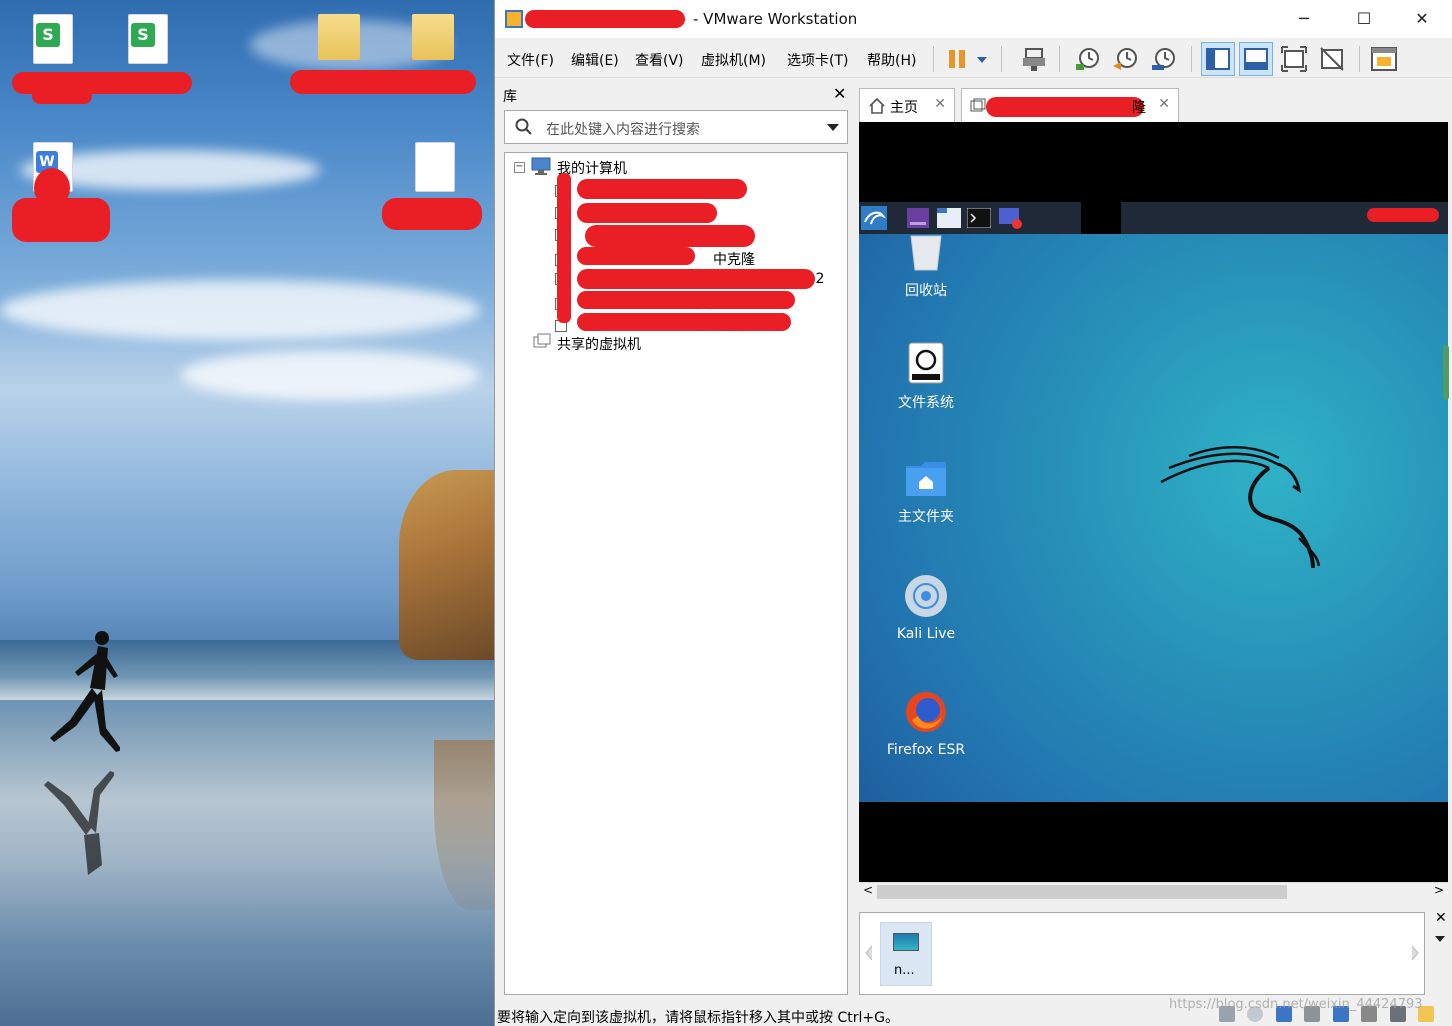 This screenshot has width=1452, height=1026. I want to click on kali-icon-label: Firefox ESR, so click(926, 750).